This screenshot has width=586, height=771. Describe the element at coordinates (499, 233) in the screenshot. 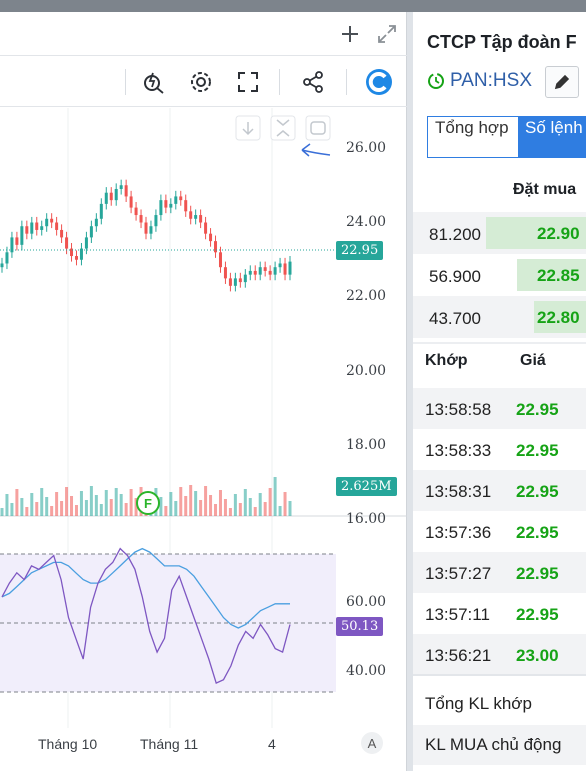

I see `bid-row: 81.200 22.90` at that location.